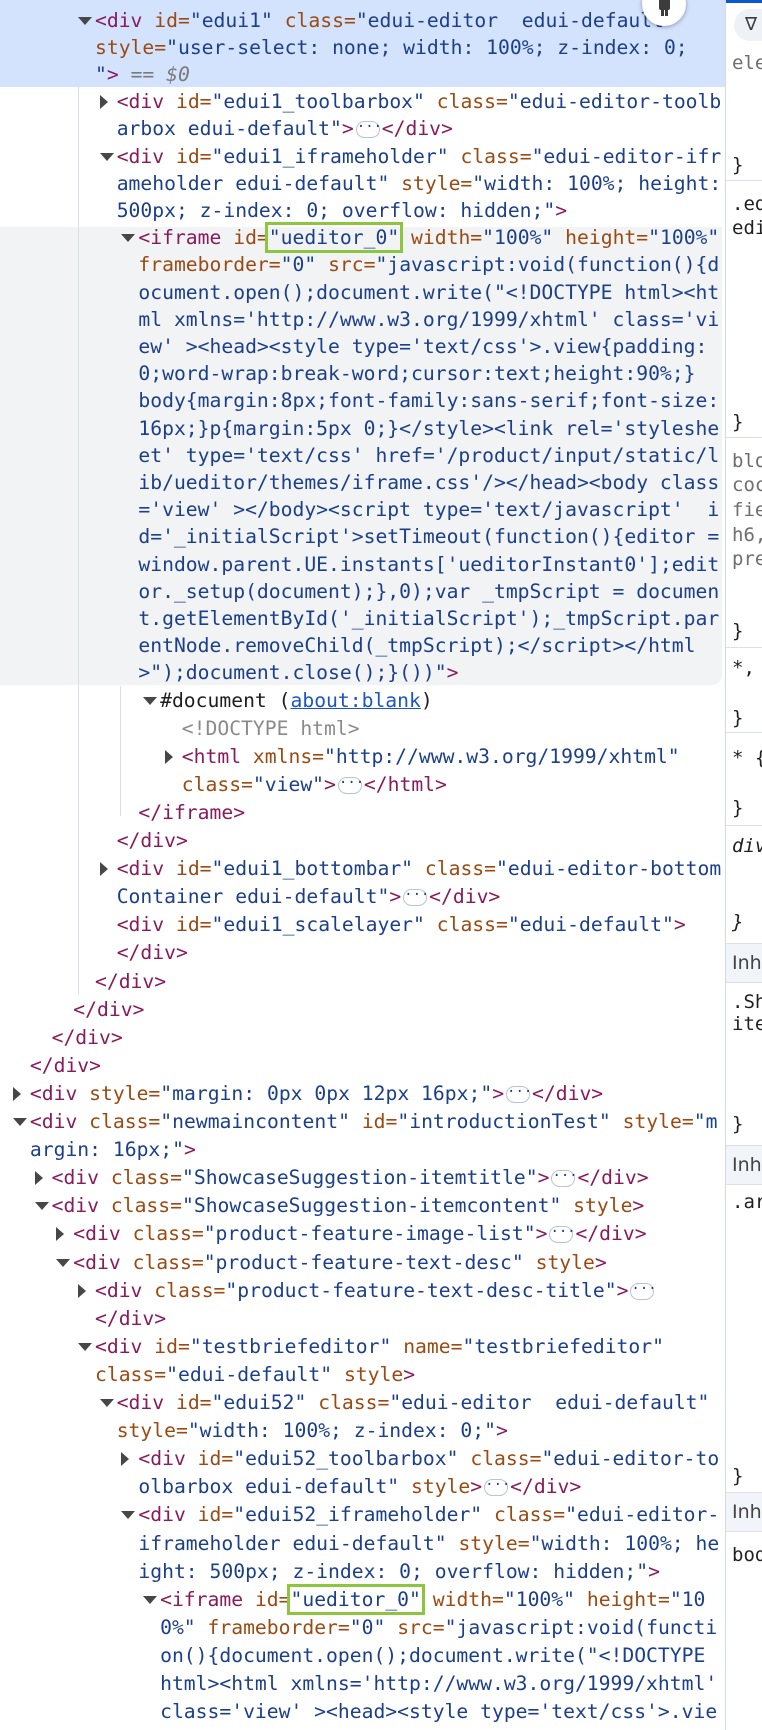 Image resolution: width=762 pixels, height=1730 pixels. Describe the element at coordinates (747, 461) in the screenshot. I see `style-rule-selector: blo` at that location.